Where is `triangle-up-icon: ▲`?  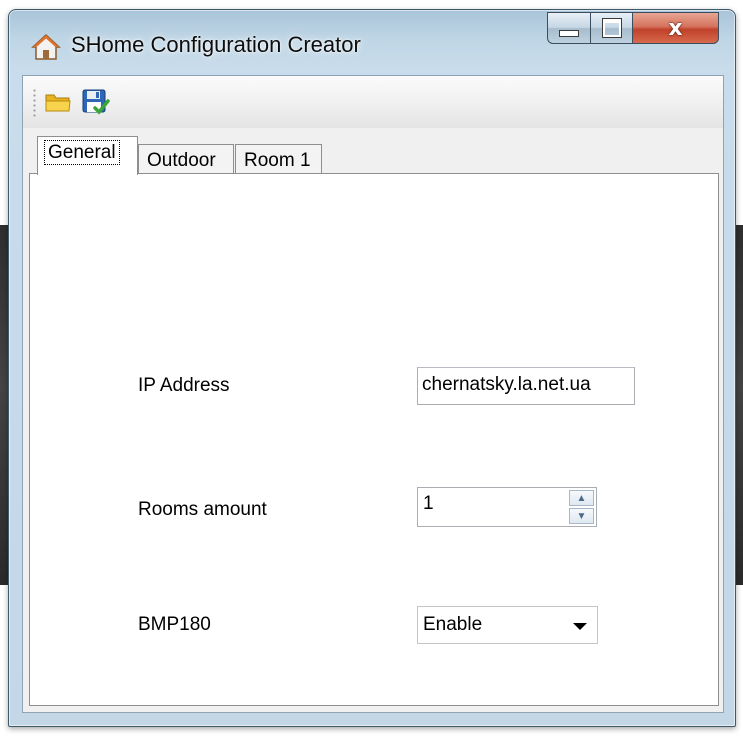
triangle-up-icon: ▲ is located at coordinates (581, 498).